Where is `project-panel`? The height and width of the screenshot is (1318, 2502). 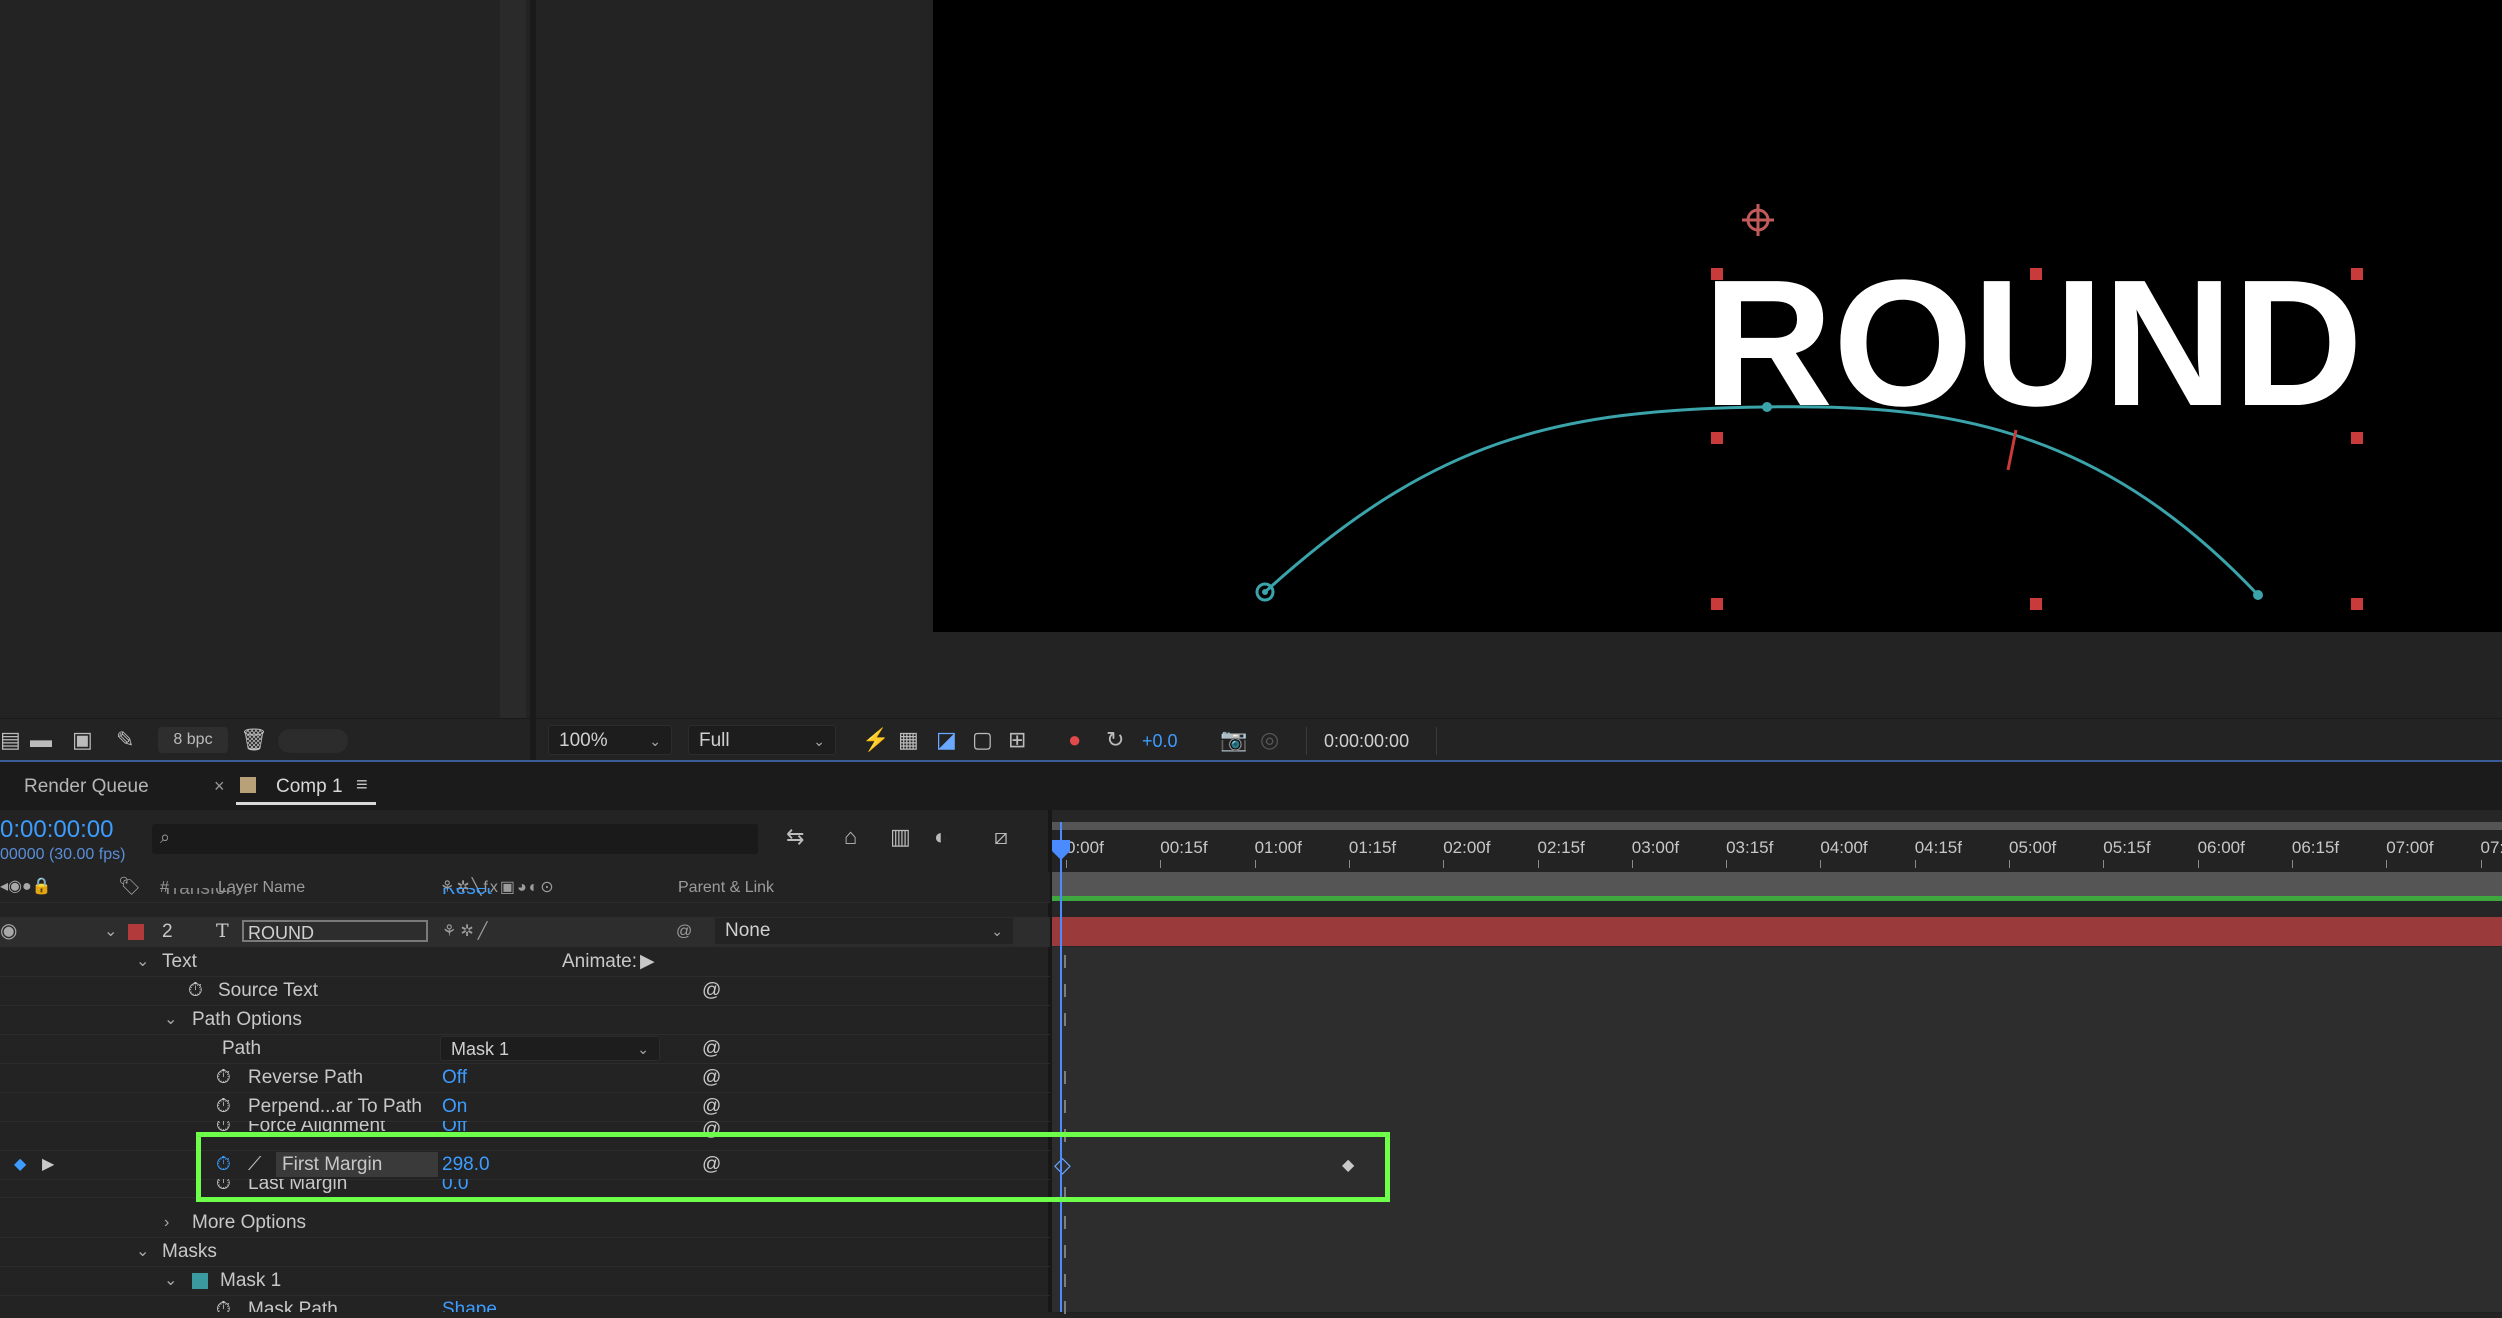 project-panel is located at coordinates (265, 380).